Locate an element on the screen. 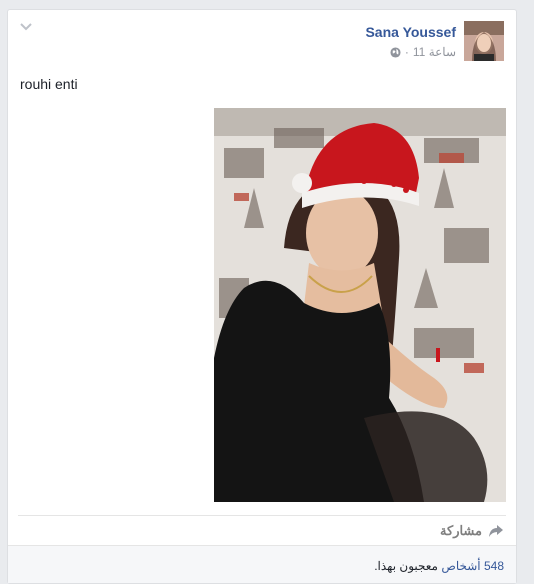 This screenshot has width=534, height=584. post-text: rouhi enti is located at coordinates (49, 84).